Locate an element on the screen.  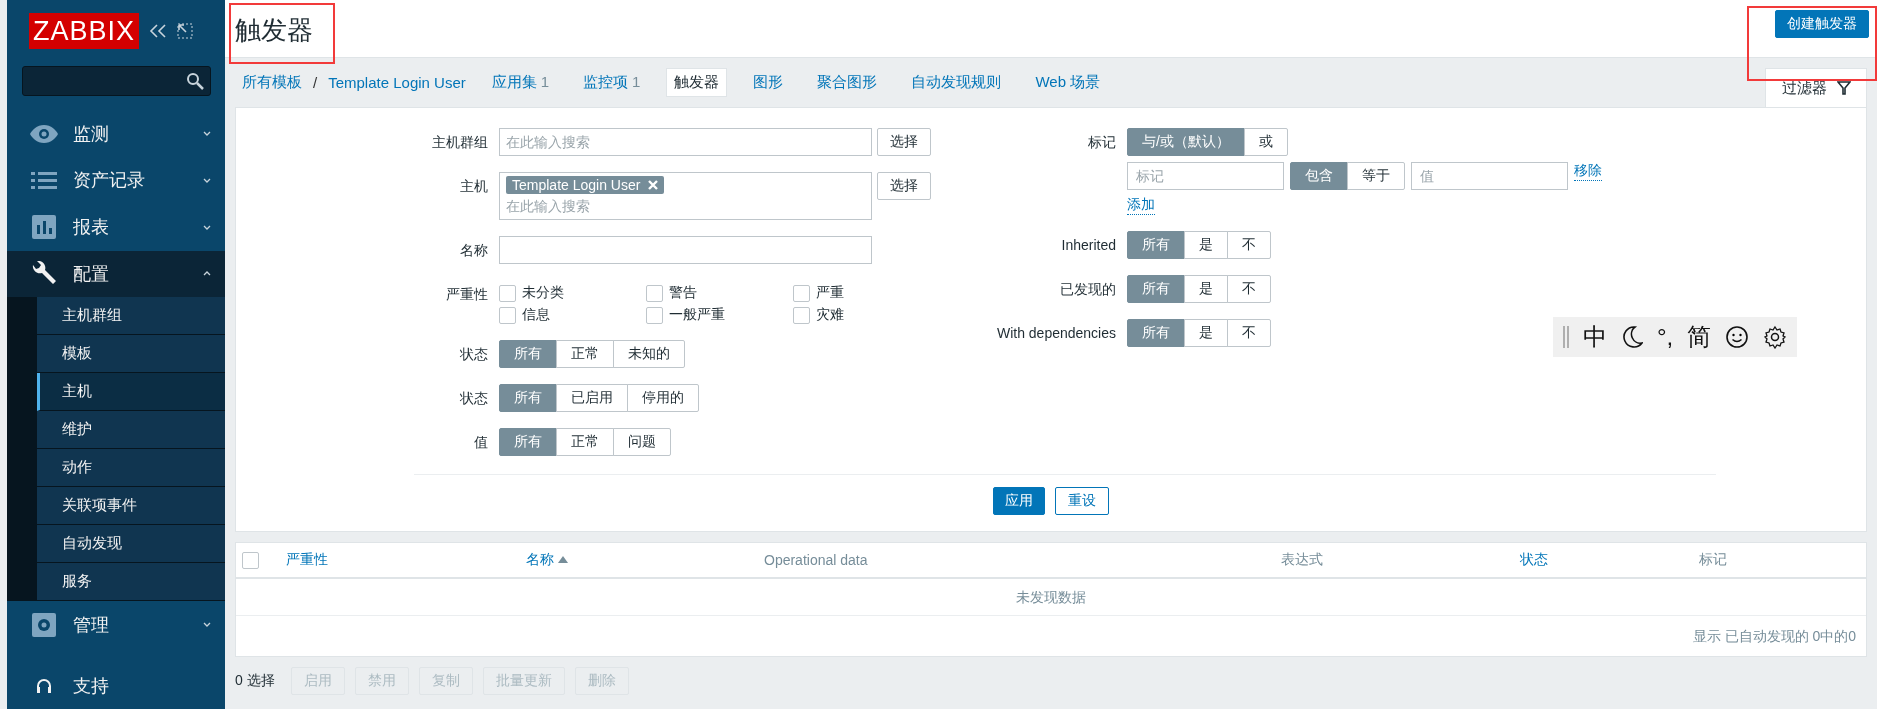
apply-button: 应用 is located at coordinates (1019, 501).